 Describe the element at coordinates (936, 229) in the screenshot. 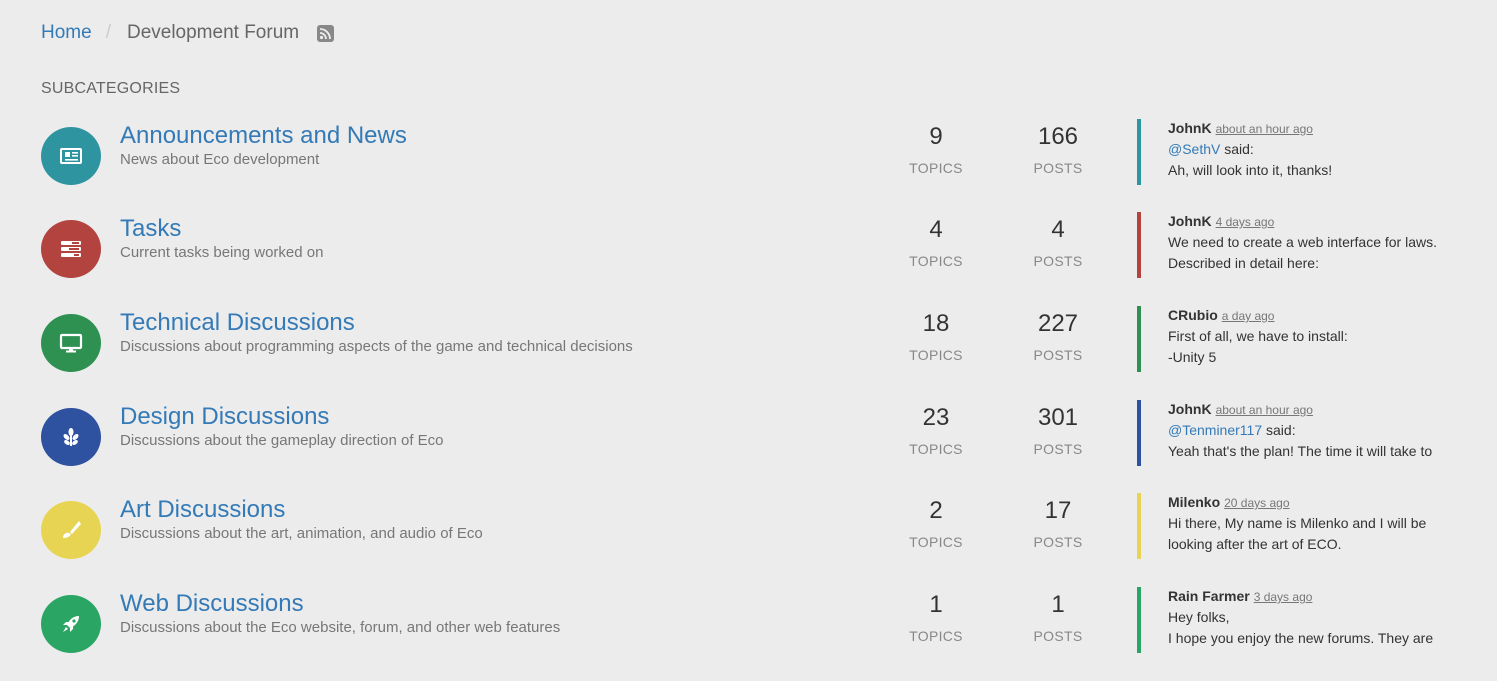

I see `topics-number: 4` at that location.